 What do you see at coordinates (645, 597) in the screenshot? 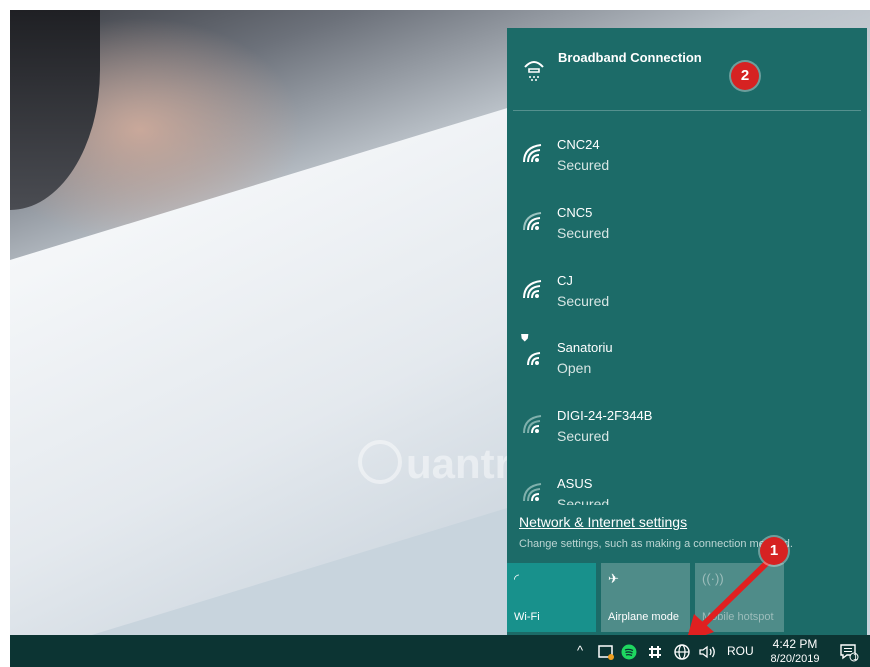
I see `airplane-mode-tile: ✈ Airplane mode` at bounding box center [645, 597].